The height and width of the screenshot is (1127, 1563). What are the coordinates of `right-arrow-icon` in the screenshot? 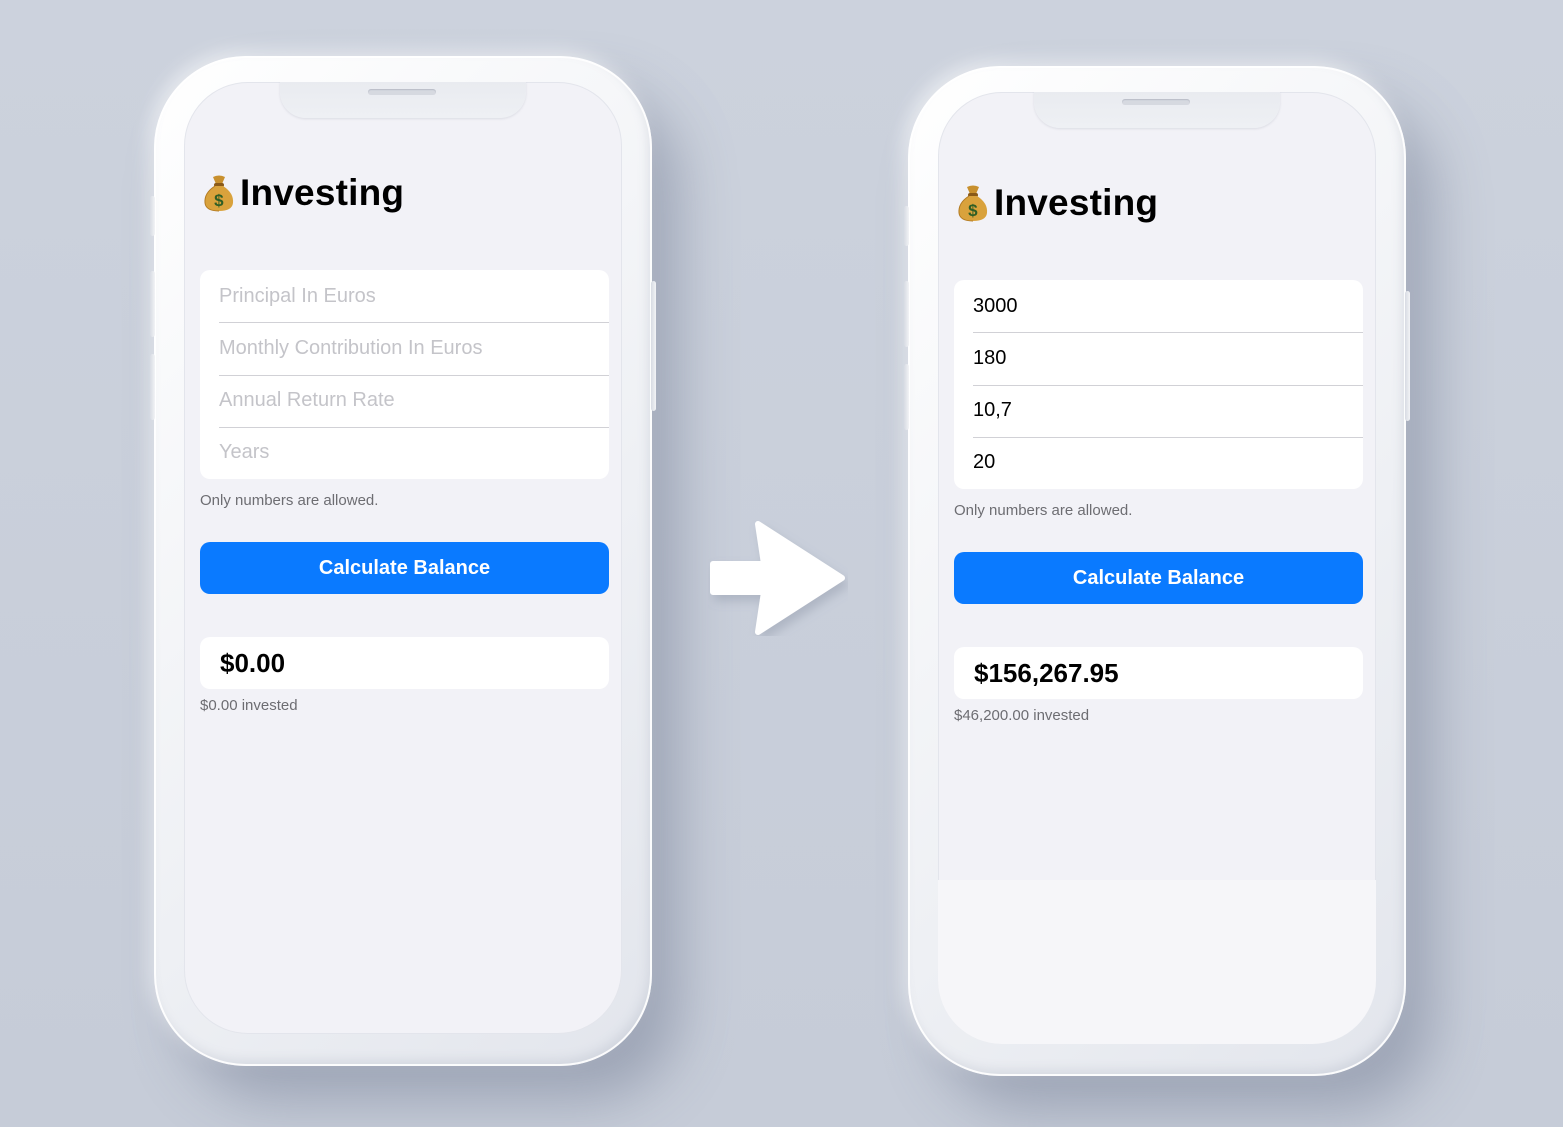 It's located at (777, 578).